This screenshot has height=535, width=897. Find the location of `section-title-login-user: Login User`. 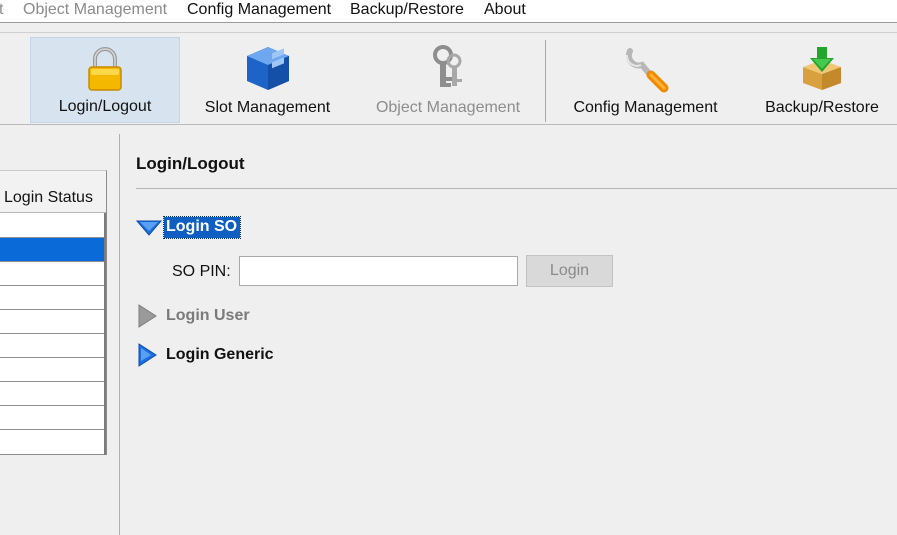

section-title-login-user: Login User is located at coordinates (208, 315).